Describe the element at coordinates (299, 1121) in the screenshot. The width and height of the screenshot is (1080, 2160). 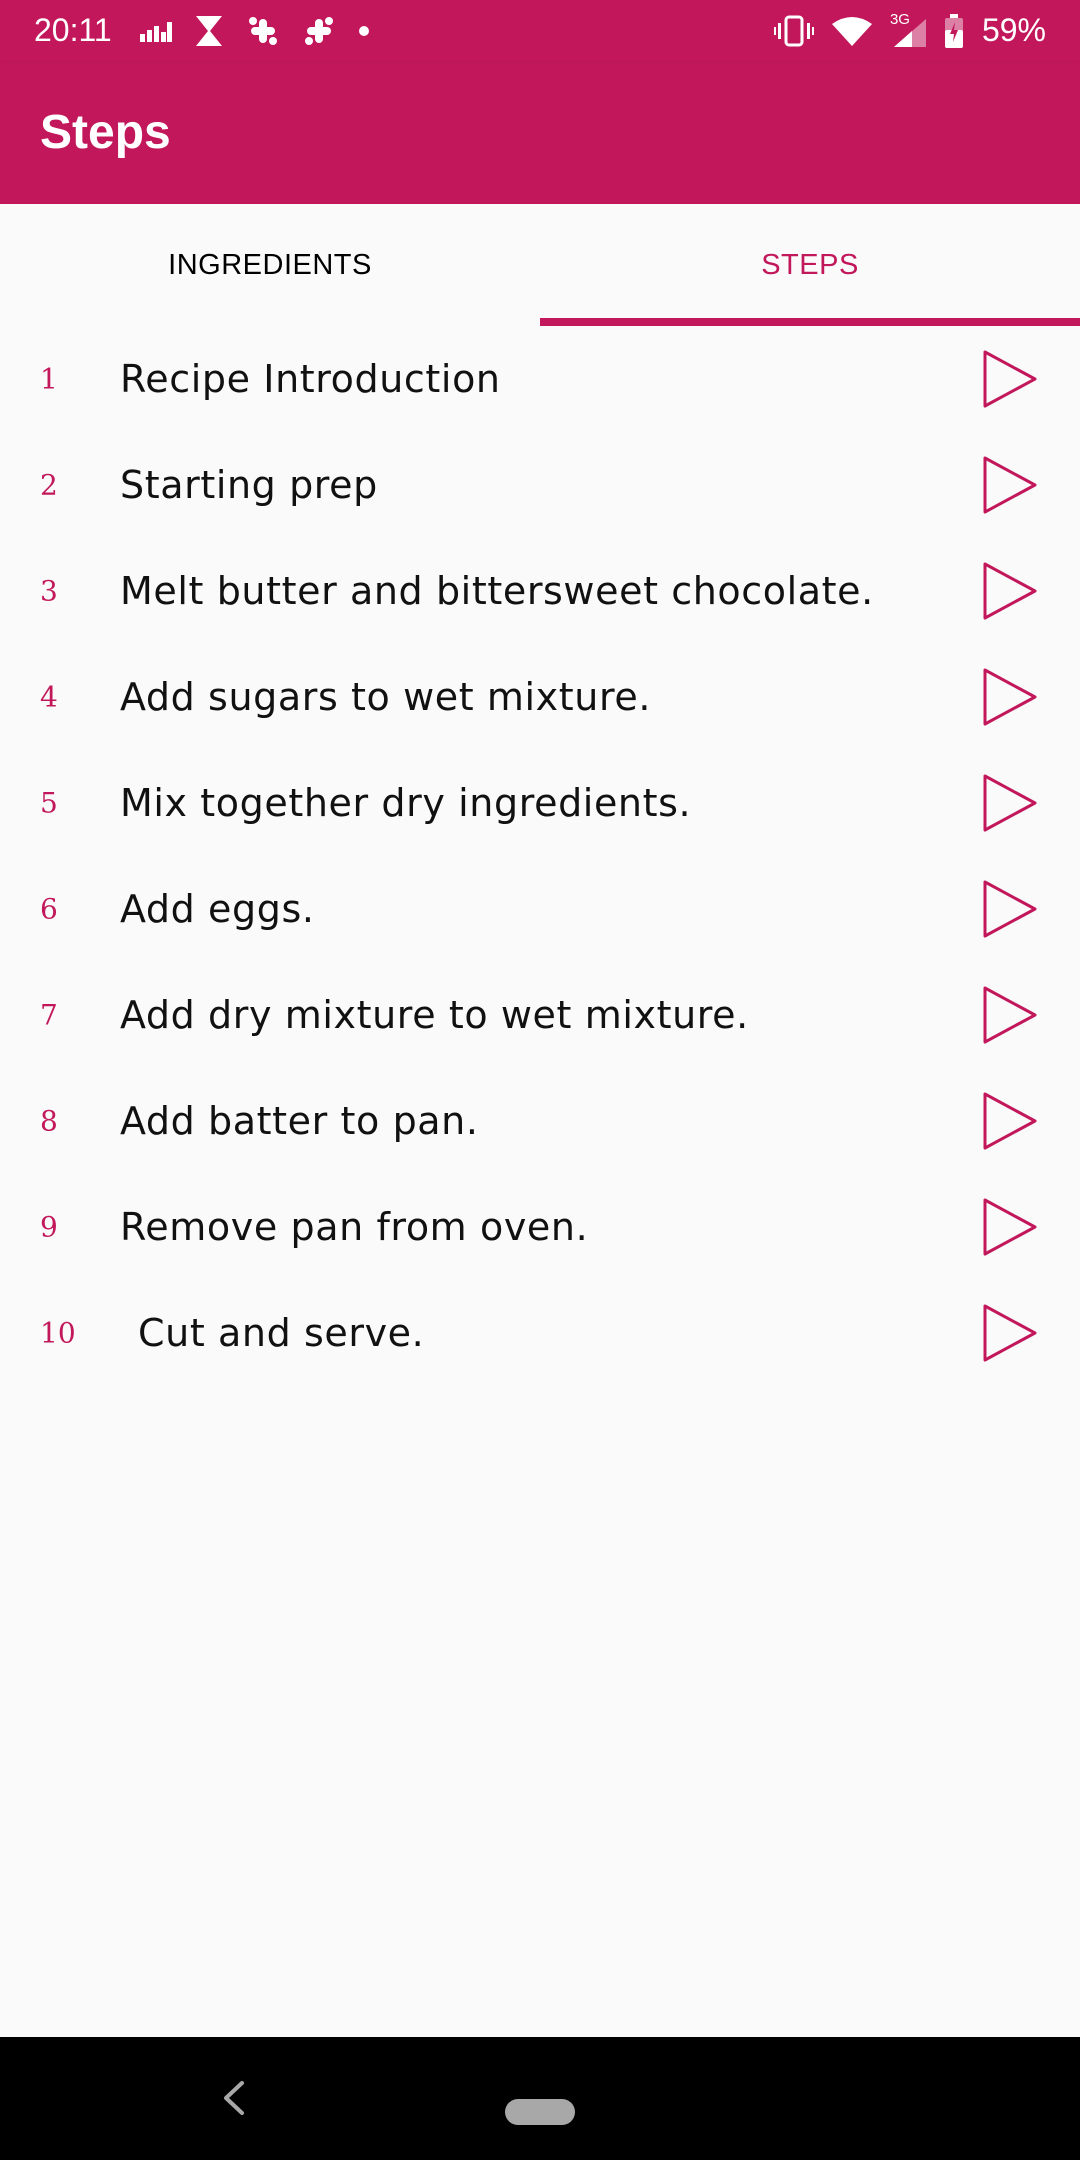
I see `step-title: Add batter to pan.` at that location.